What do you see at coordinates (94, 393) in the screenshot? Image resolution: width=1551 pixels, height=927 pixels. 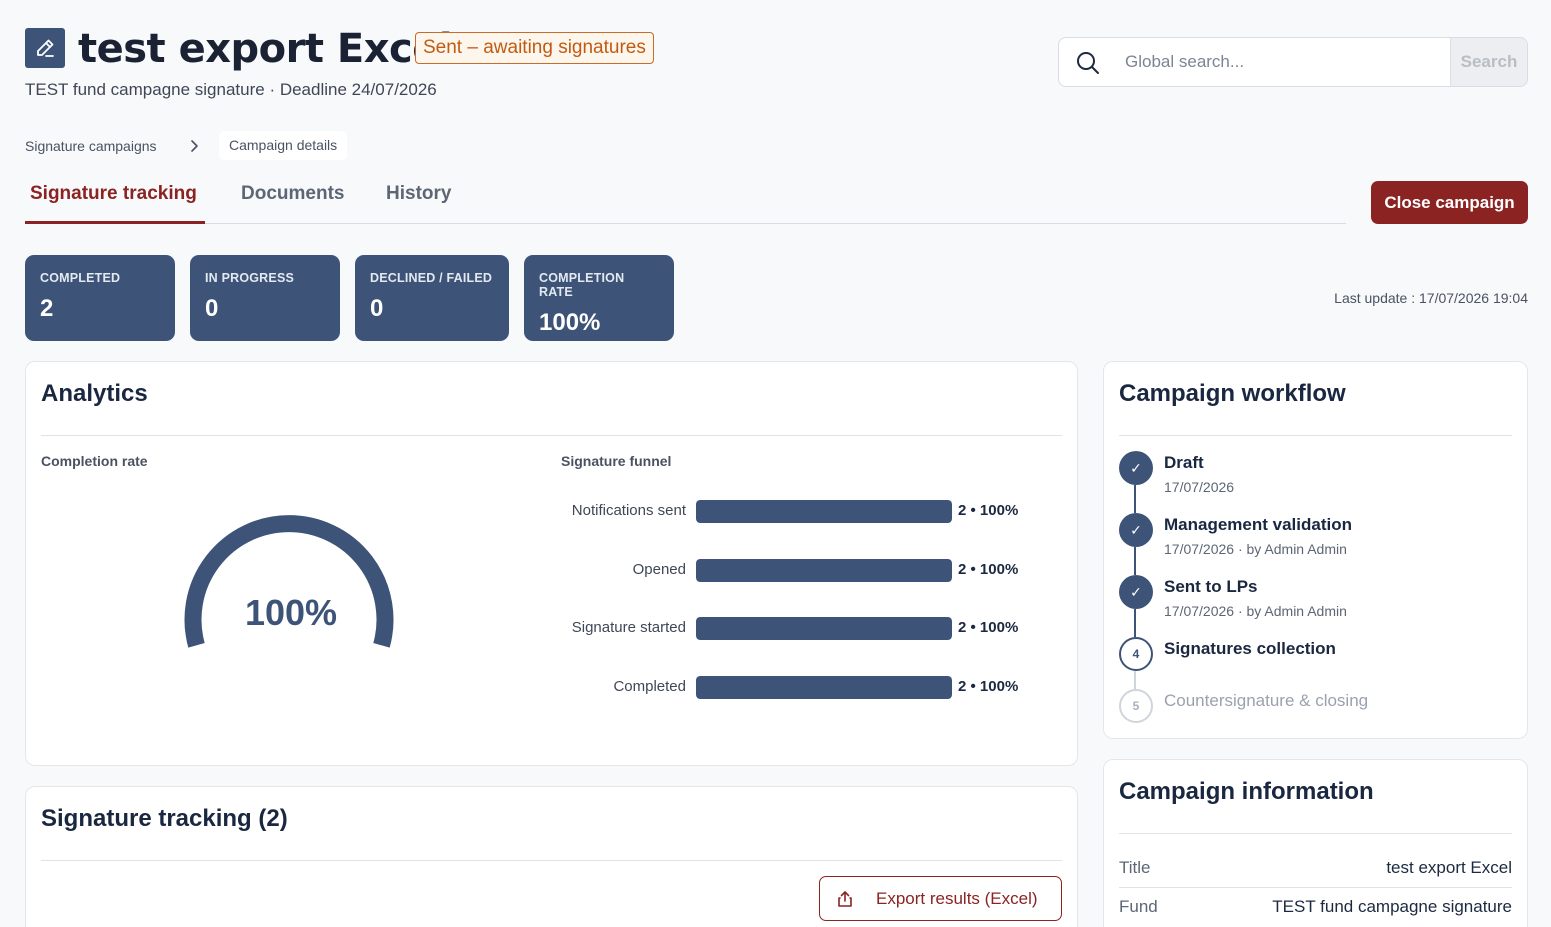 I see `analytics-title: Analytics` at bounding box center [94, 393].